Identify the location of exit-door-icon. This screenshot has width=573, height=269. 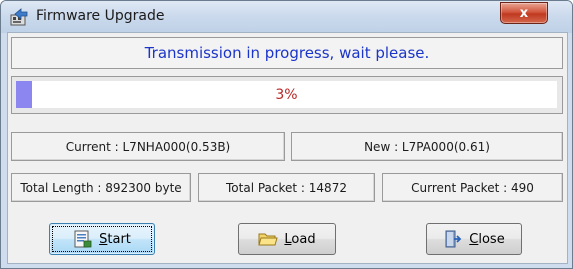
(453, 239).